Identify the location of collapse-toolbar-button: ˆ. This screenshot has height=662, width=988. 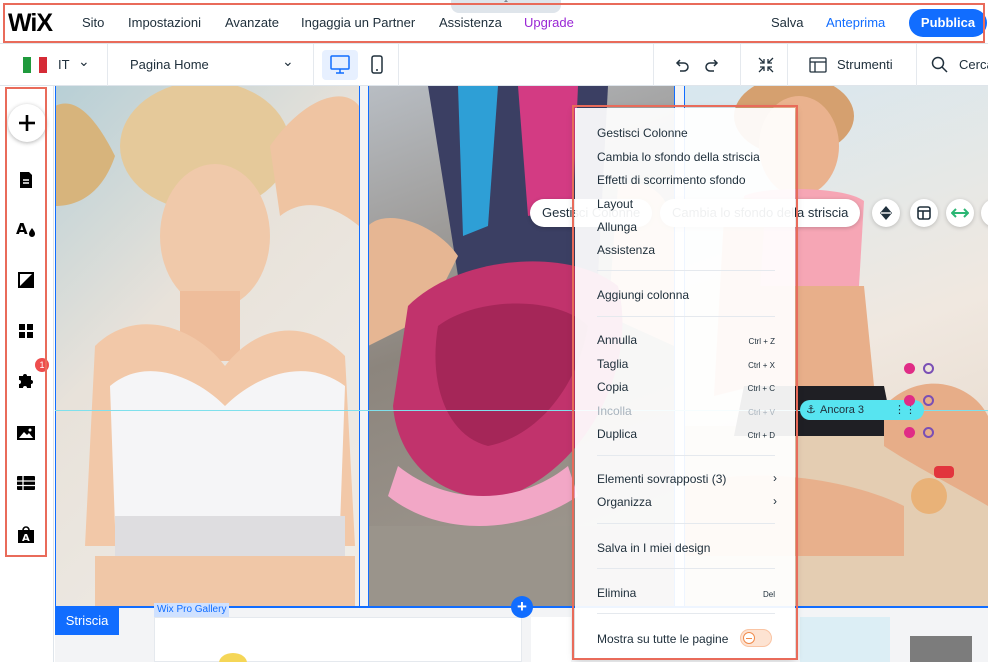
(506, 6).